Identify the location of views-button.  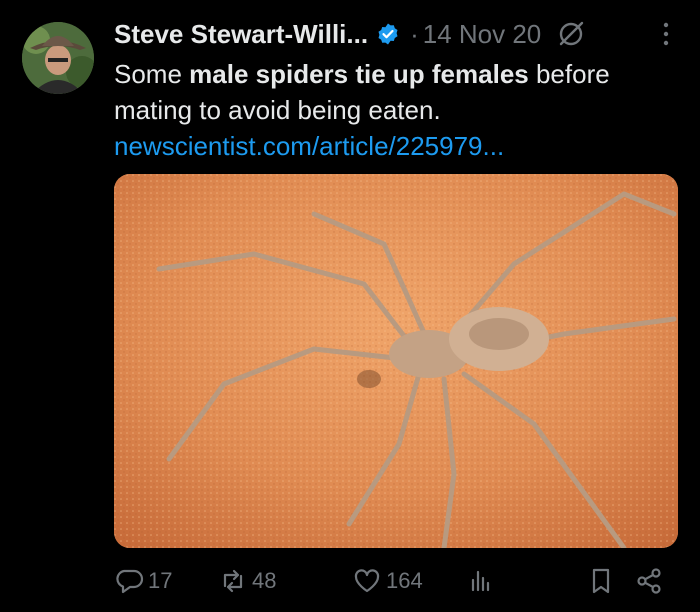
(481, 581).